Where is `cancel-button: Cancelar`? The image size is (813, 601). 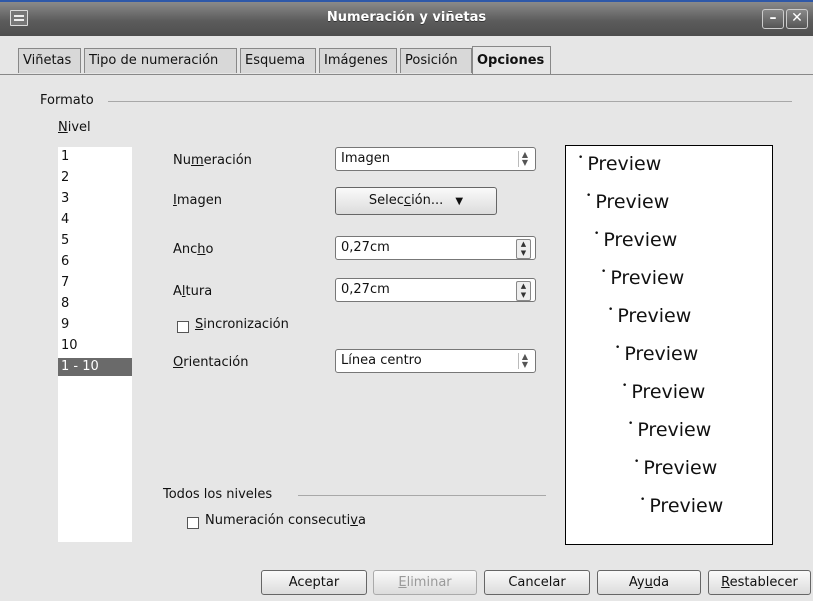
cancel-button: Cancelar is located at coordinates (537, 582).